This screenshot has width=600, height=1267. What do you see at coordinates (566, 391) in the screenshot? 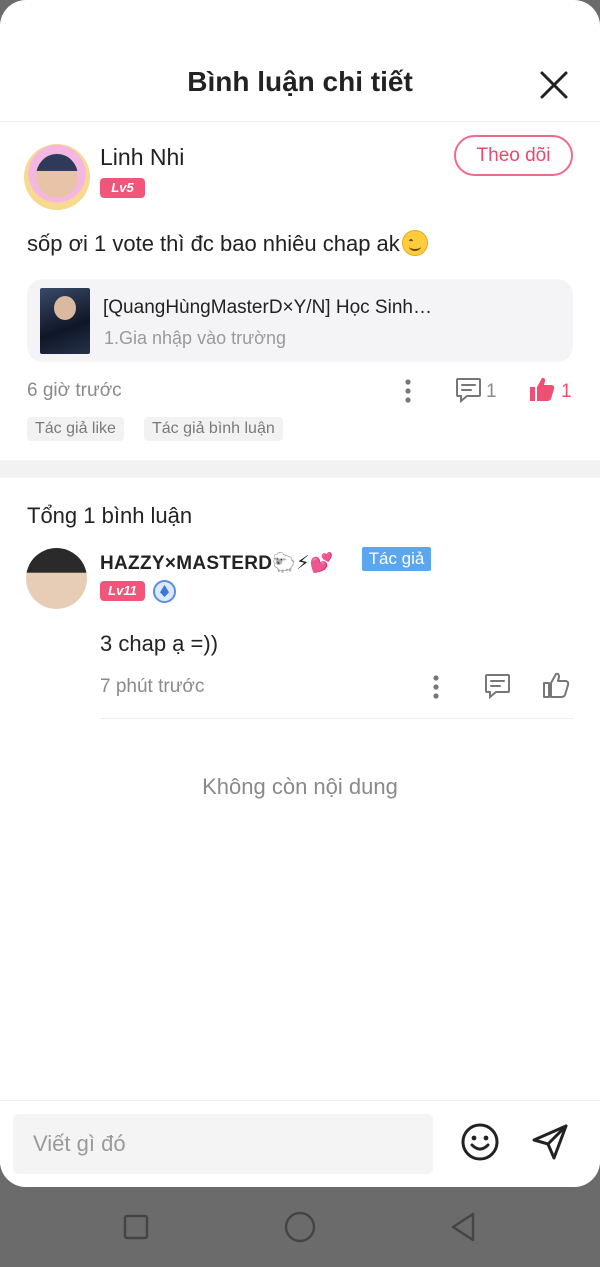
I see `like-count: 1` at bounding box center [566, 391].